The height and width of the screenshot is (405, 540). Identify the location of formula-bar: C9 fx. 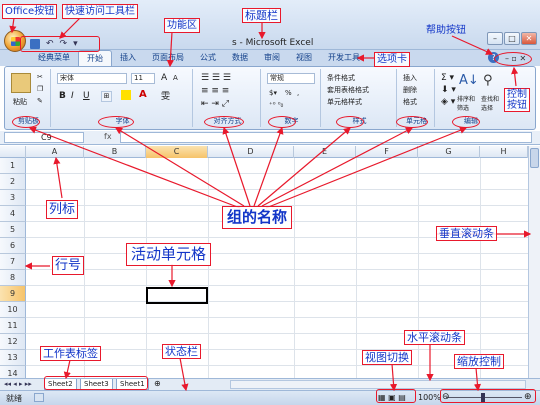
(270, 138).